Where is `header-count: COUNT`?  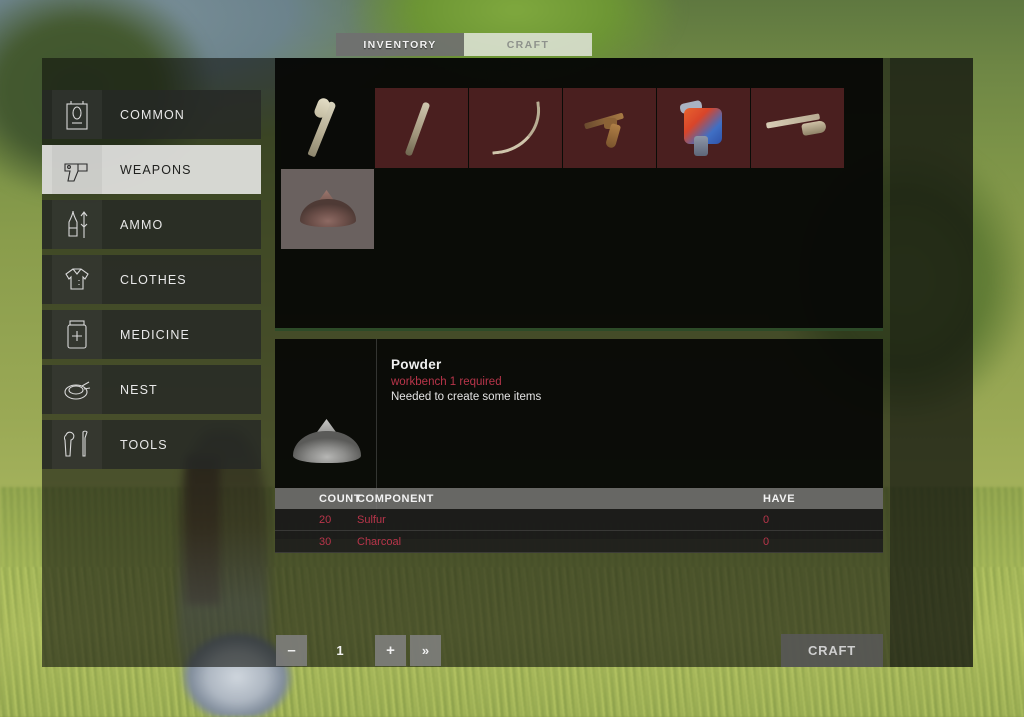 header-count: COUNT is located at coordinates (340, 498).